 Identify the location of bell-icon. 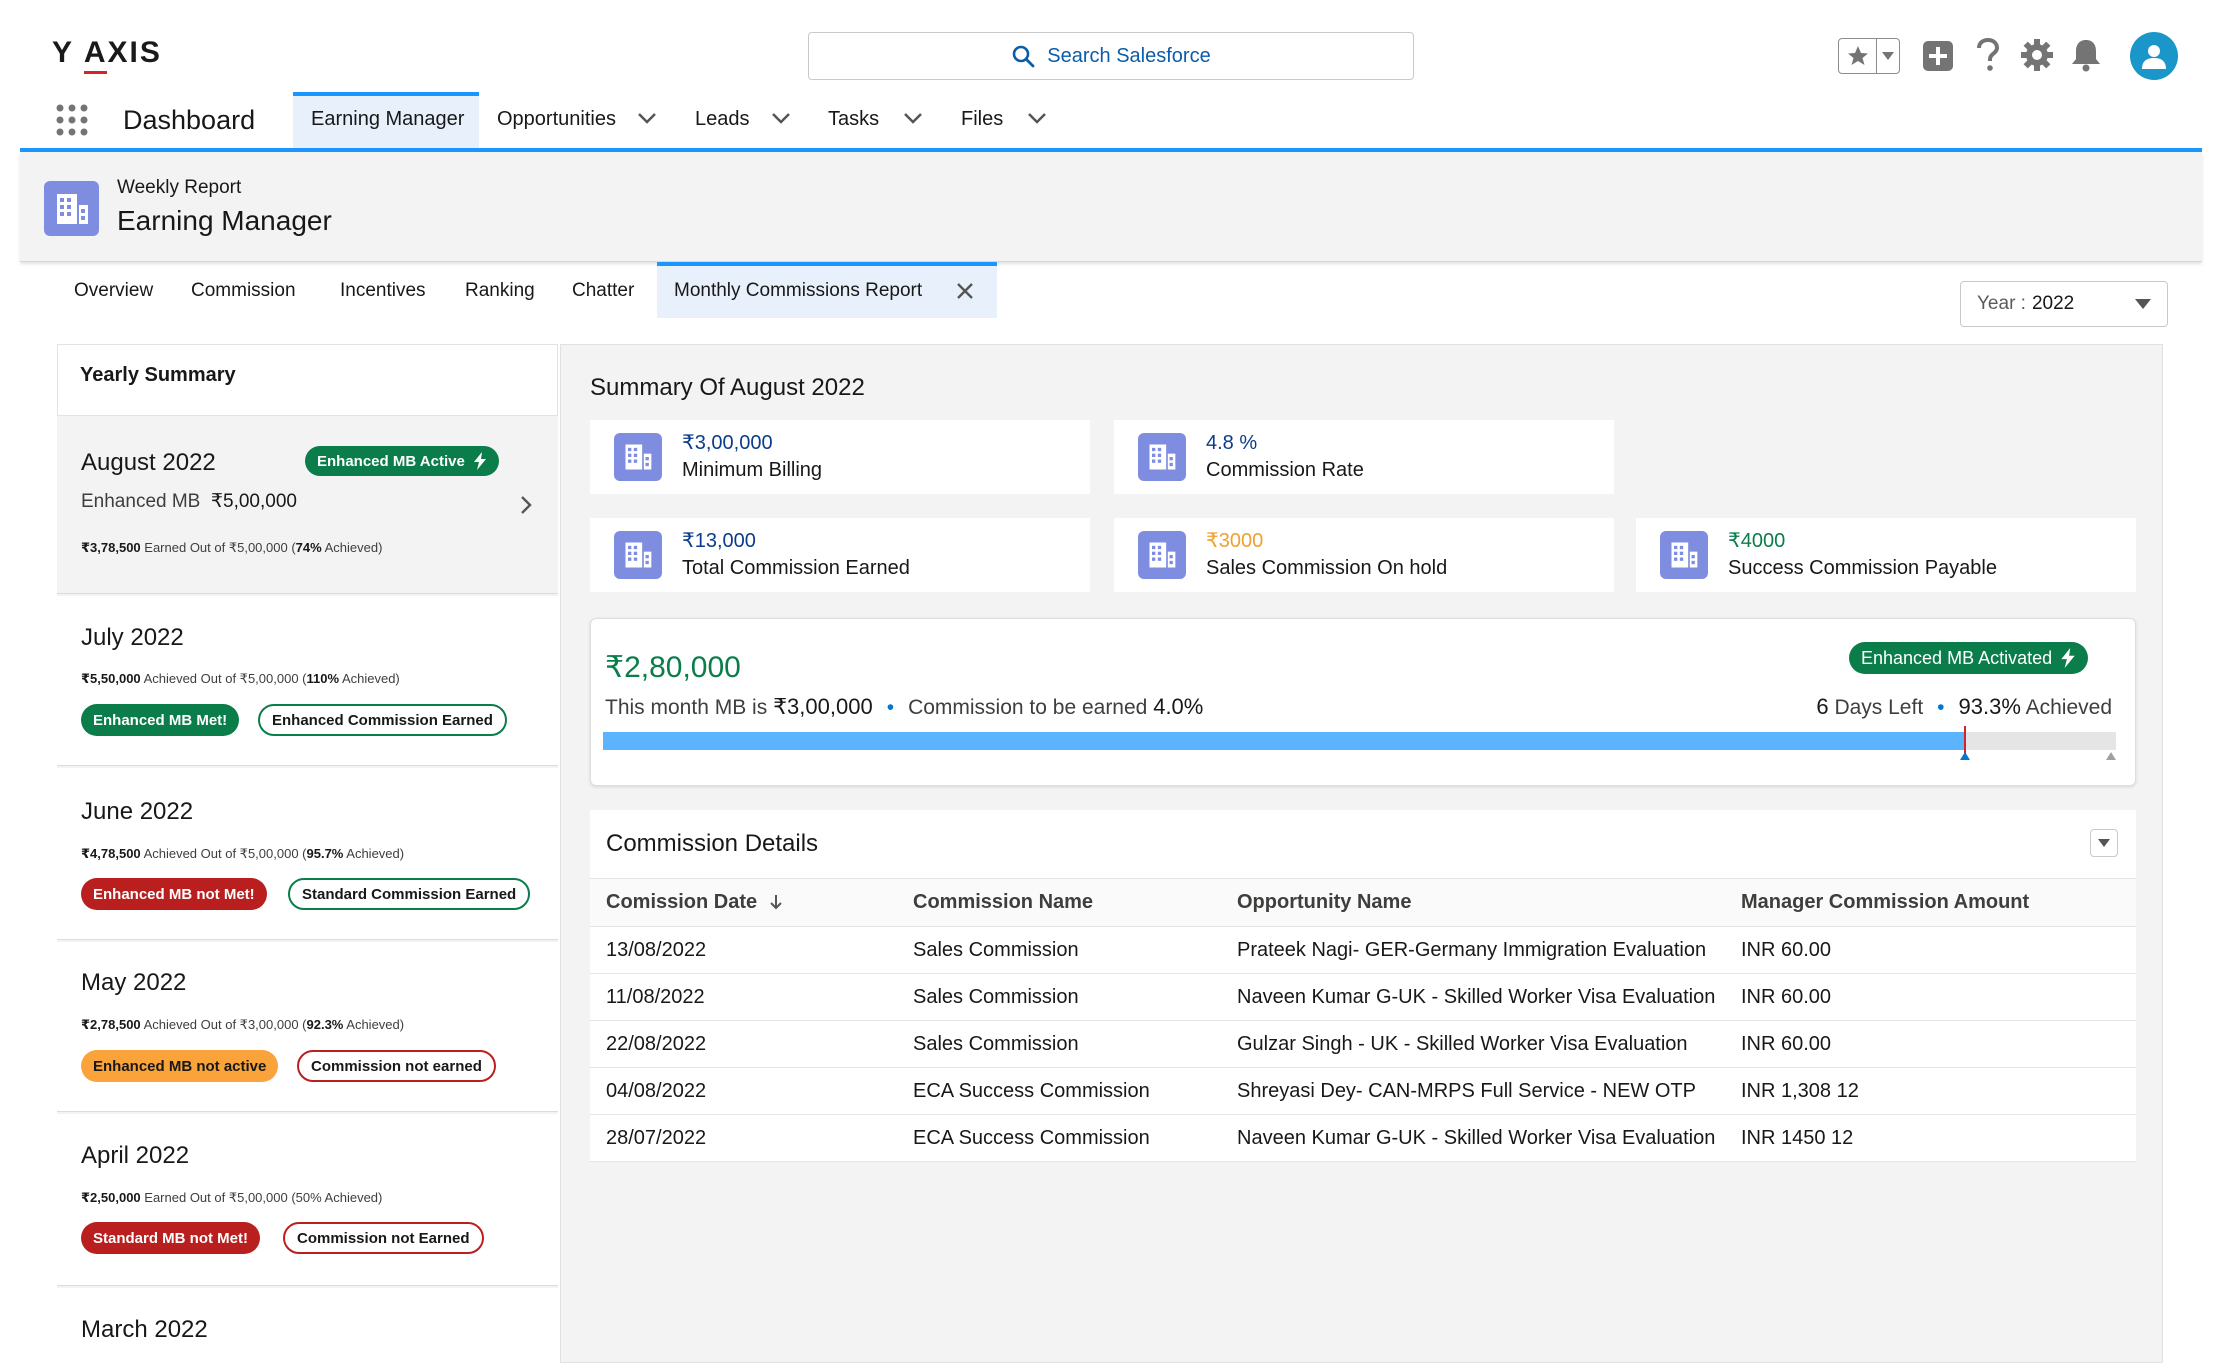
(2086, 55).